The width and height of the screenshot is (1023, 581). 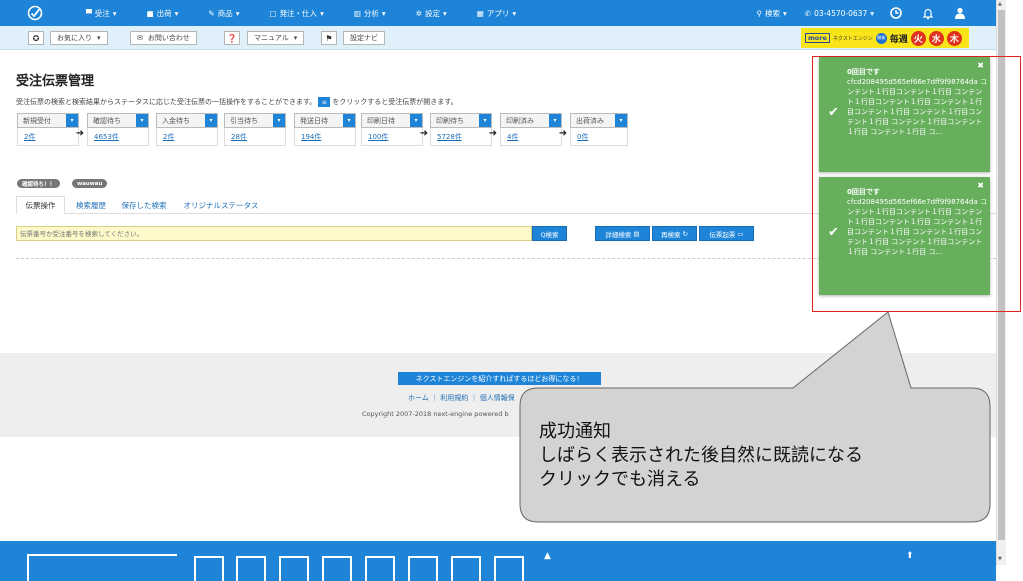 What do you see at coordinates (896, 13) in the screenshot?
I see `clock-button` at bounding box center [896, 13].